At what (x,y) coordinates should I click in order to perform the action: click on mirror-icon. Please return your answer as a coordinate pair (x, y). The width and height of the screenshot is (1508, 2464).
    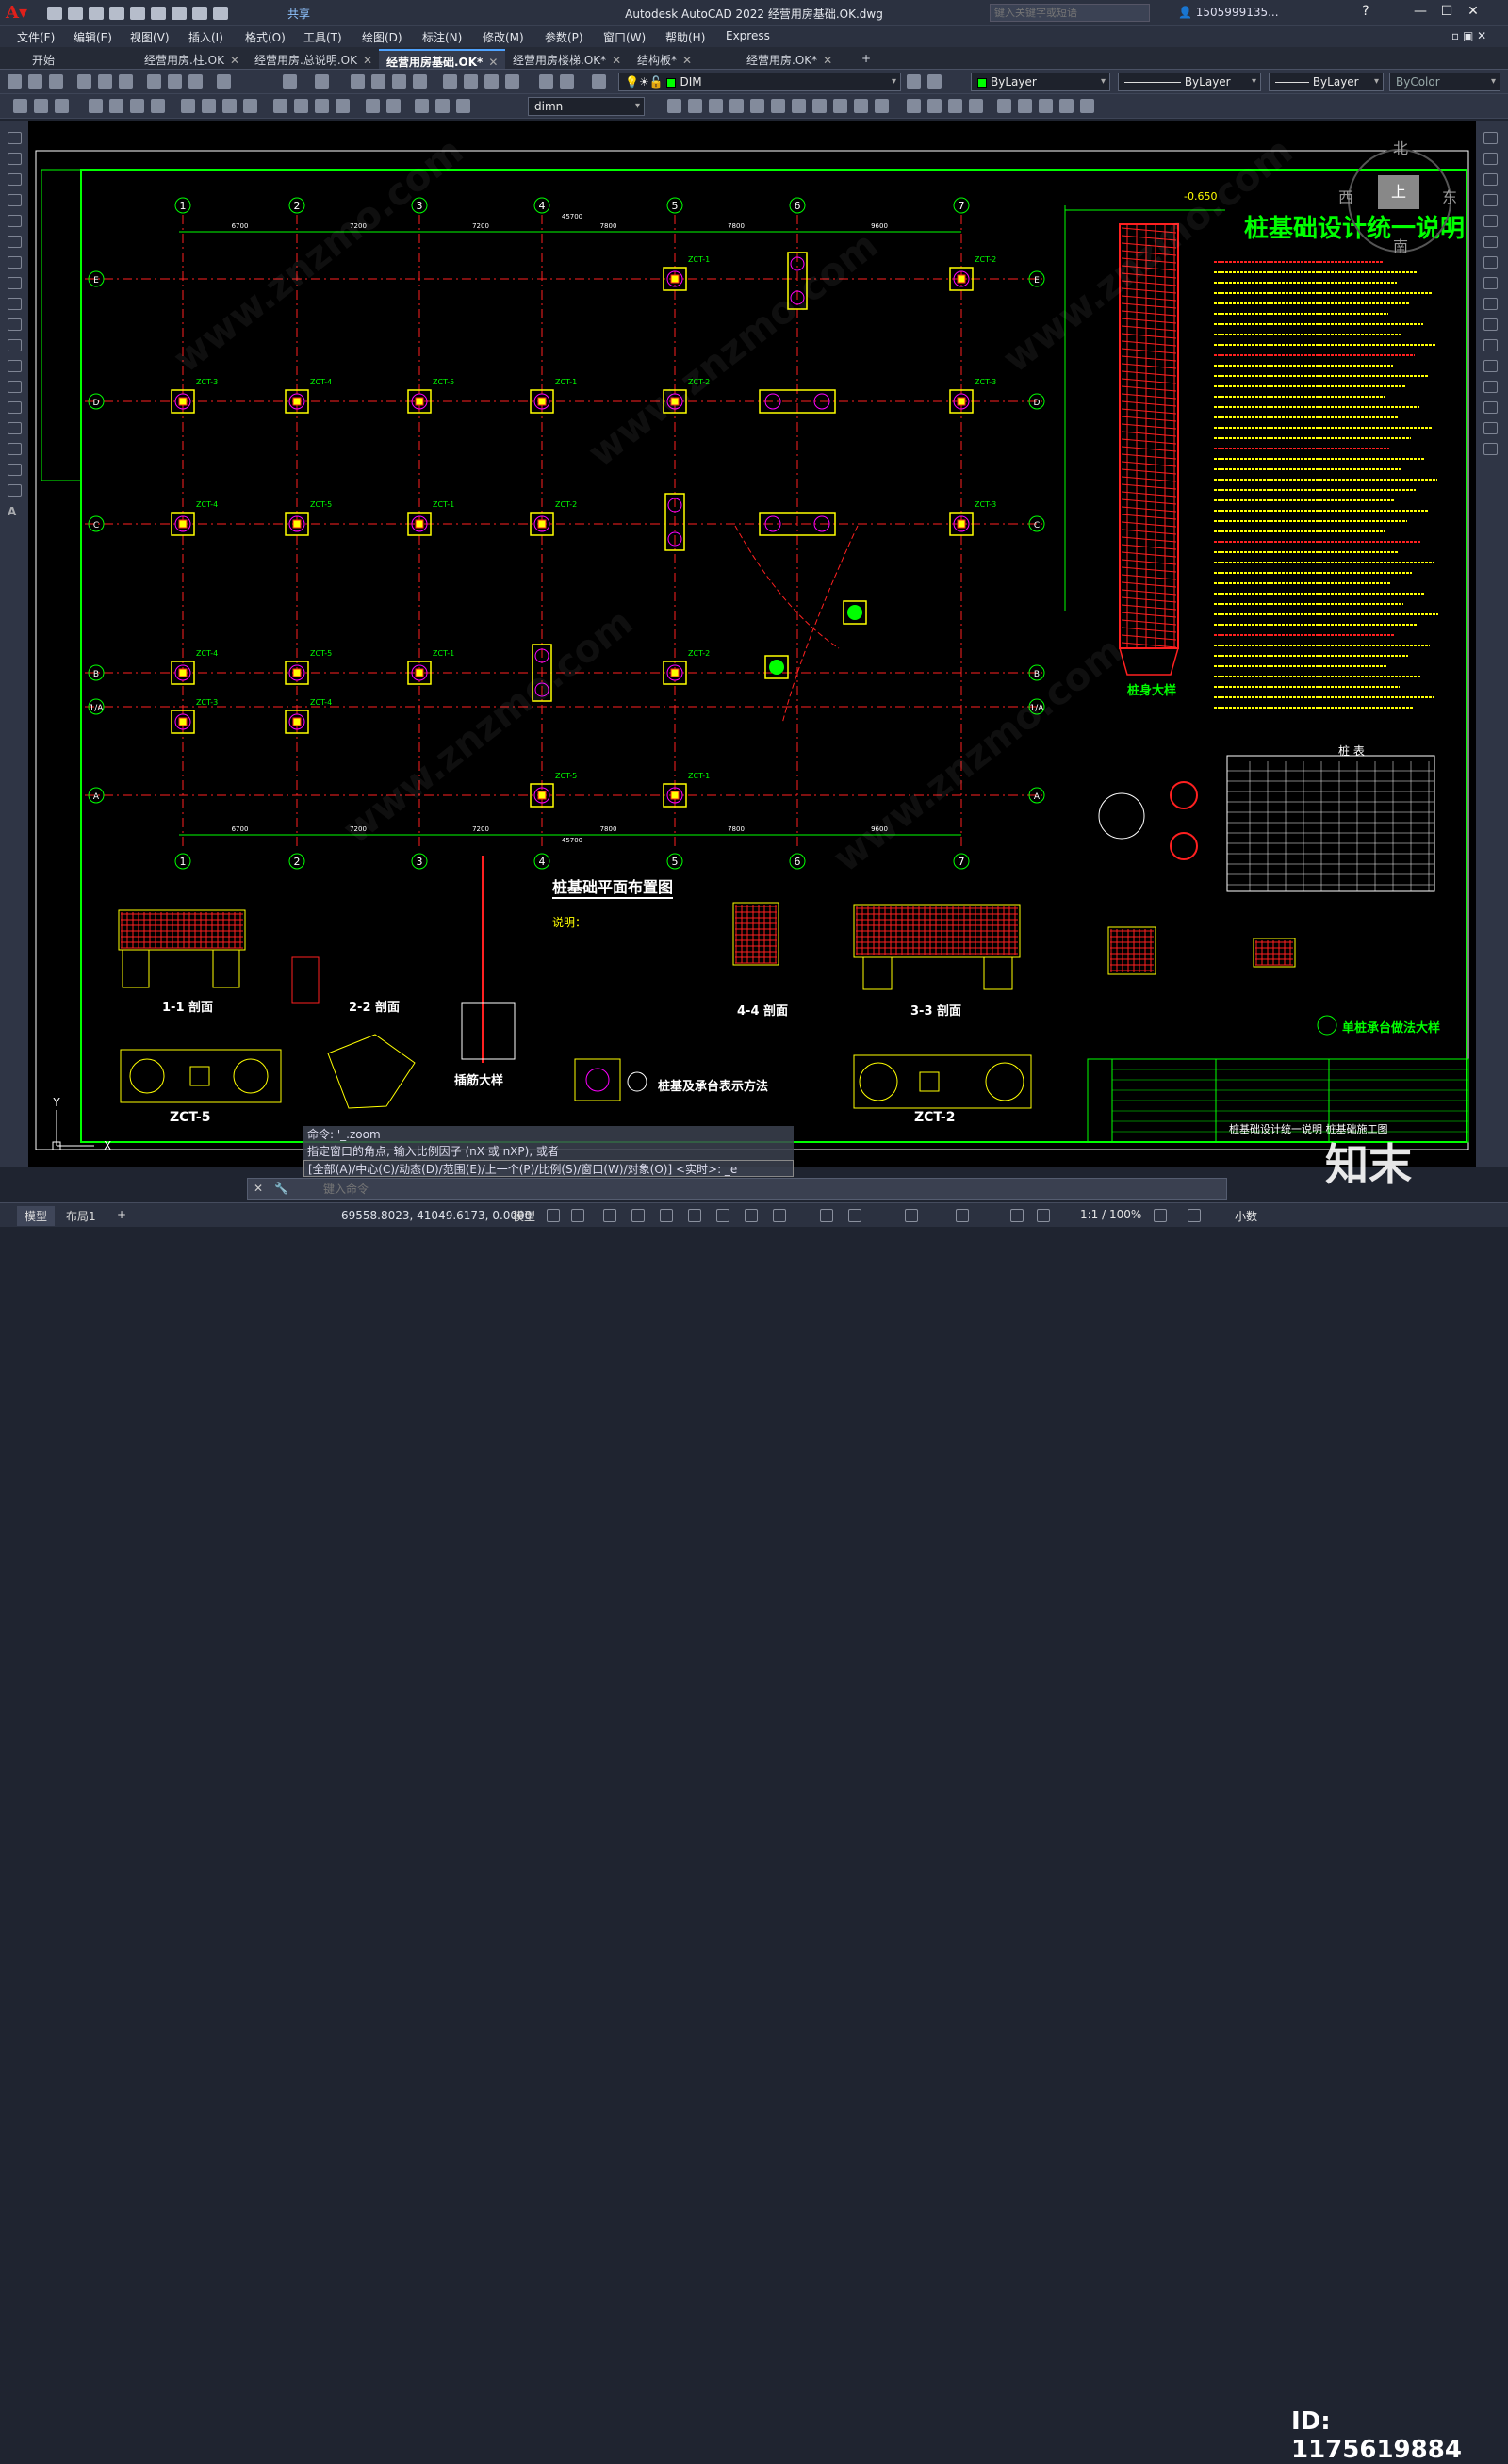
    Looking at the image, I should click on (1490, 179).